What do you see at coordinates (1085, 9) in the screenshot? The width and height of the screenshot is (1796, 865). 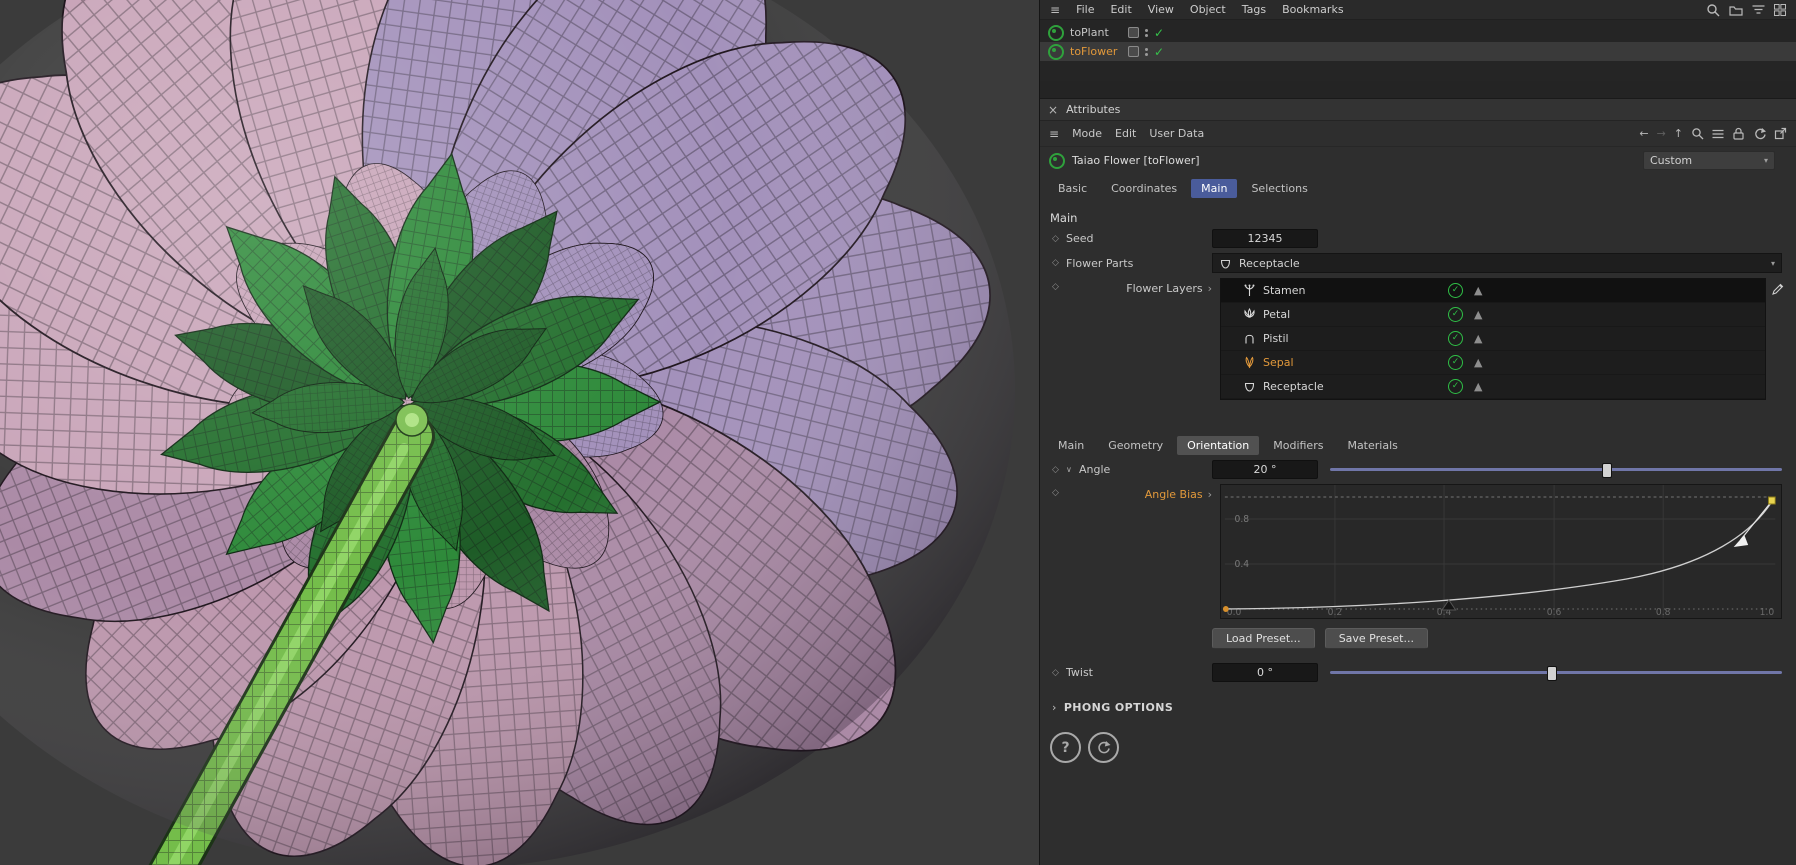 I see `menu-item-file: File` at bounding box center [1085, 9].